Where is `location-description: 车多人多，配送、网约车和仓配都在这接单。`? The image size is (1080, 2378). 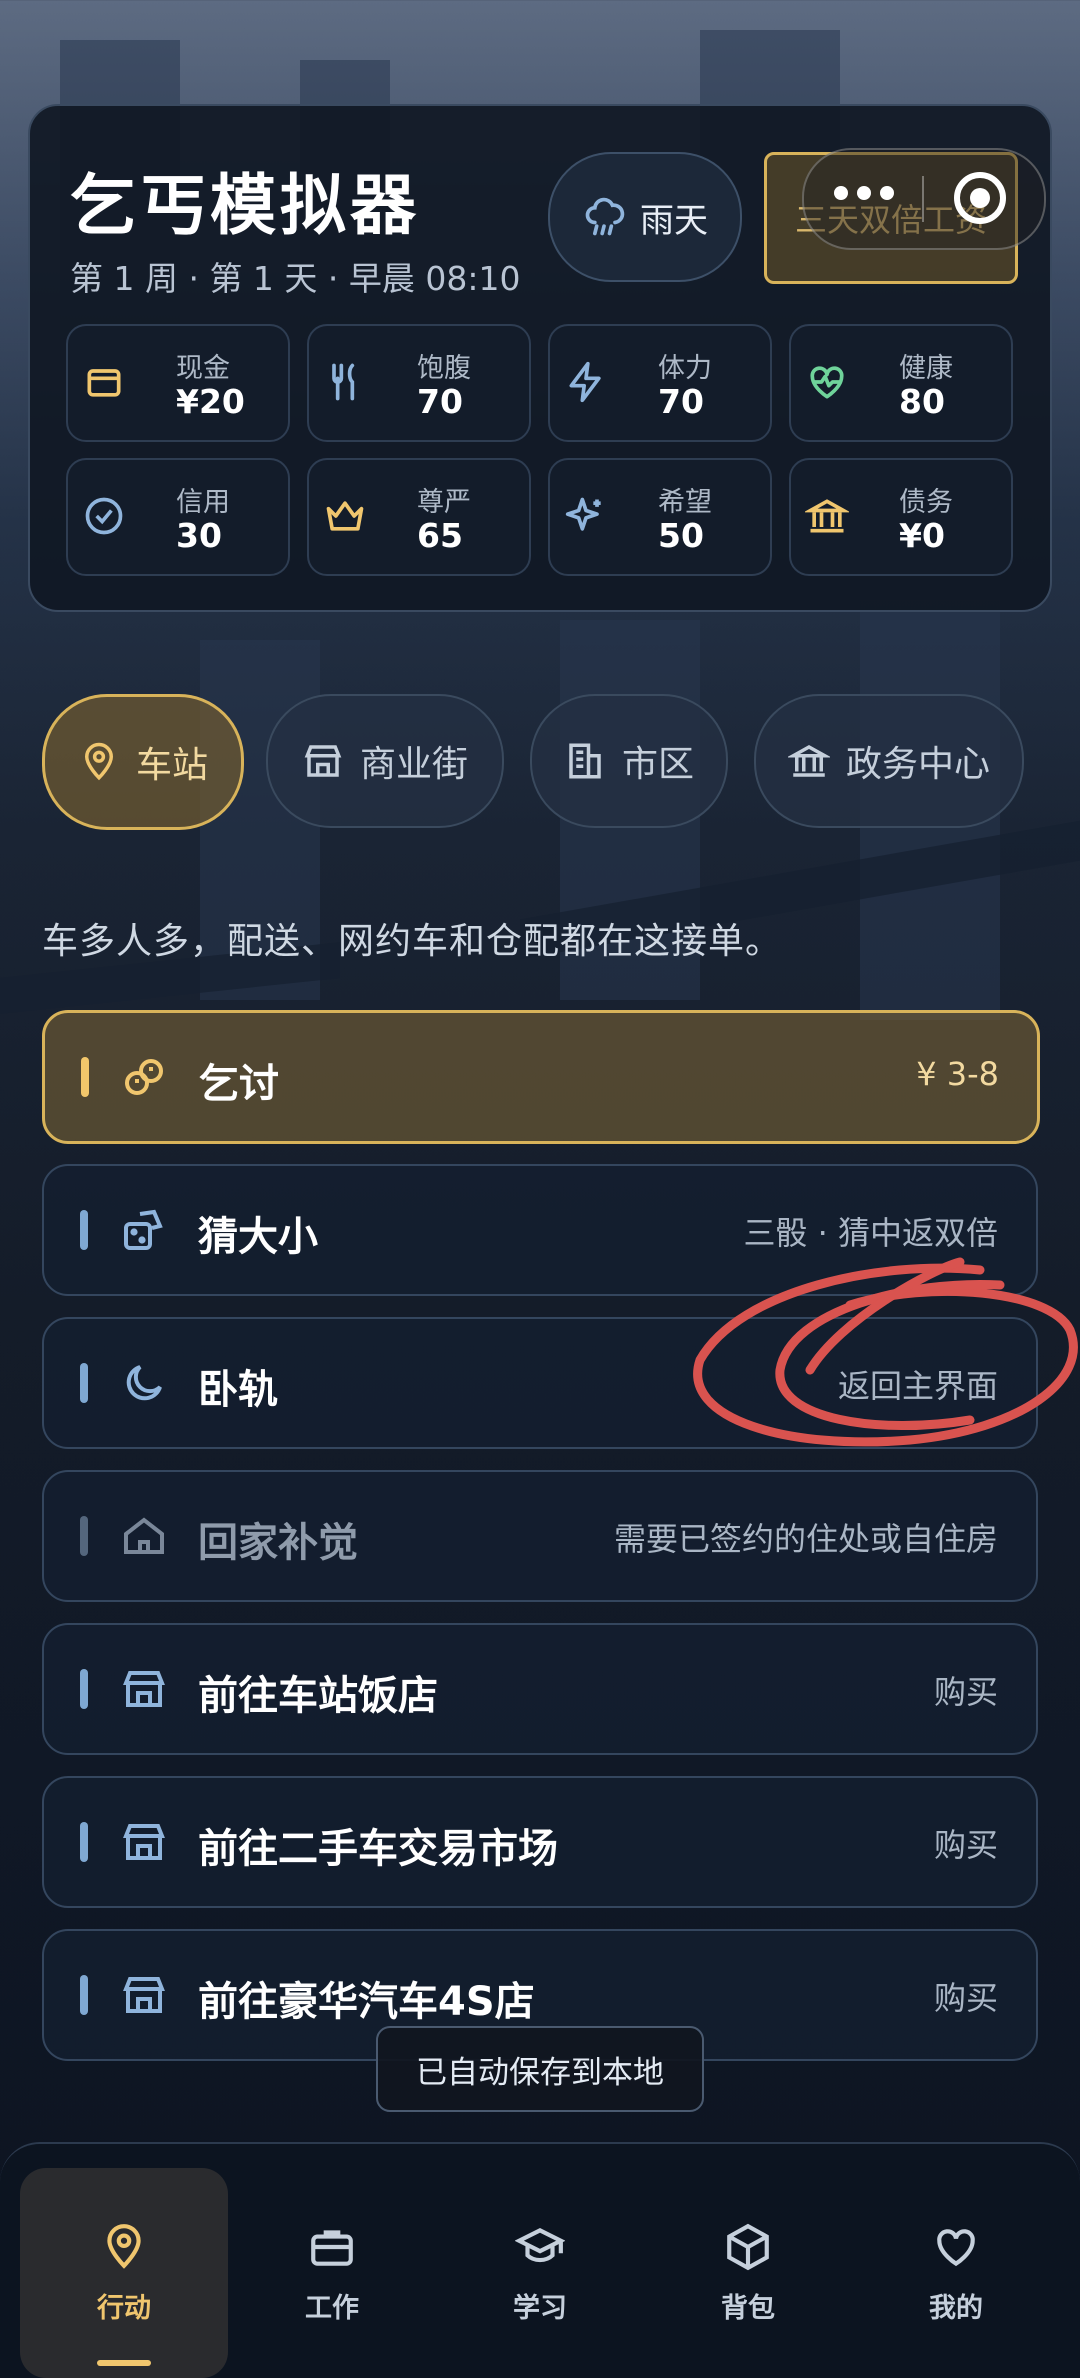 location-description: 车多人多，配送、网约车和仓配都在这接单。 is located at coordinates (412, 941).